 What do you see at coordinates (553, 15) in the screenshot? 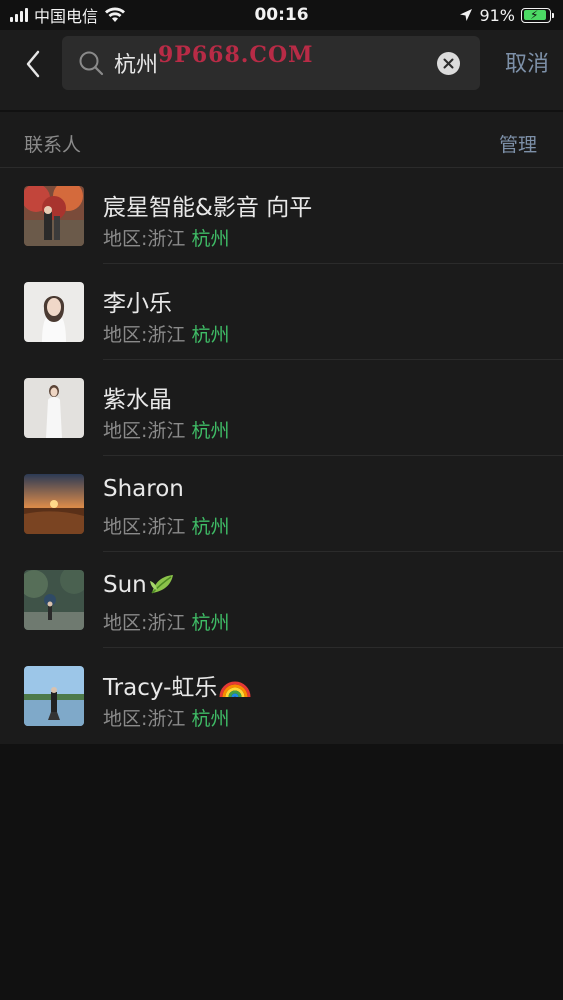
I see `battery-cap` at bounding box center [553, 15].